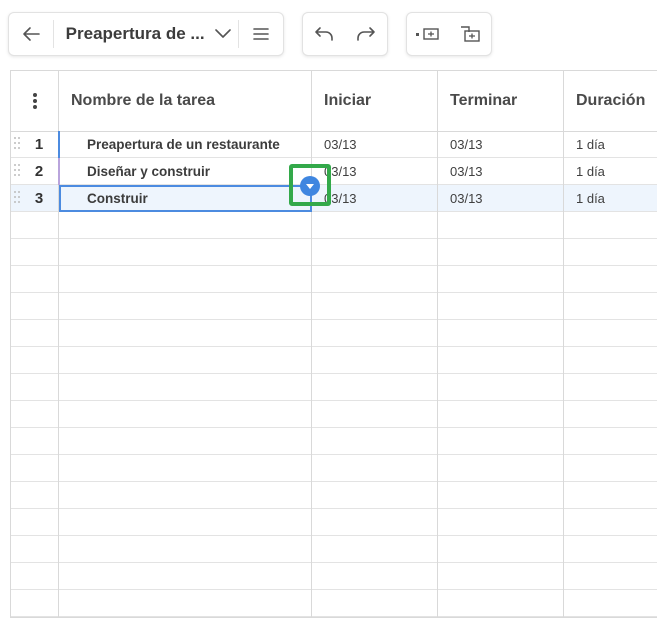  What do you see at coordinates (375, 101) in the screenshot?
I see `column-header-start: Iniciar` at bounding box center [375, 101].